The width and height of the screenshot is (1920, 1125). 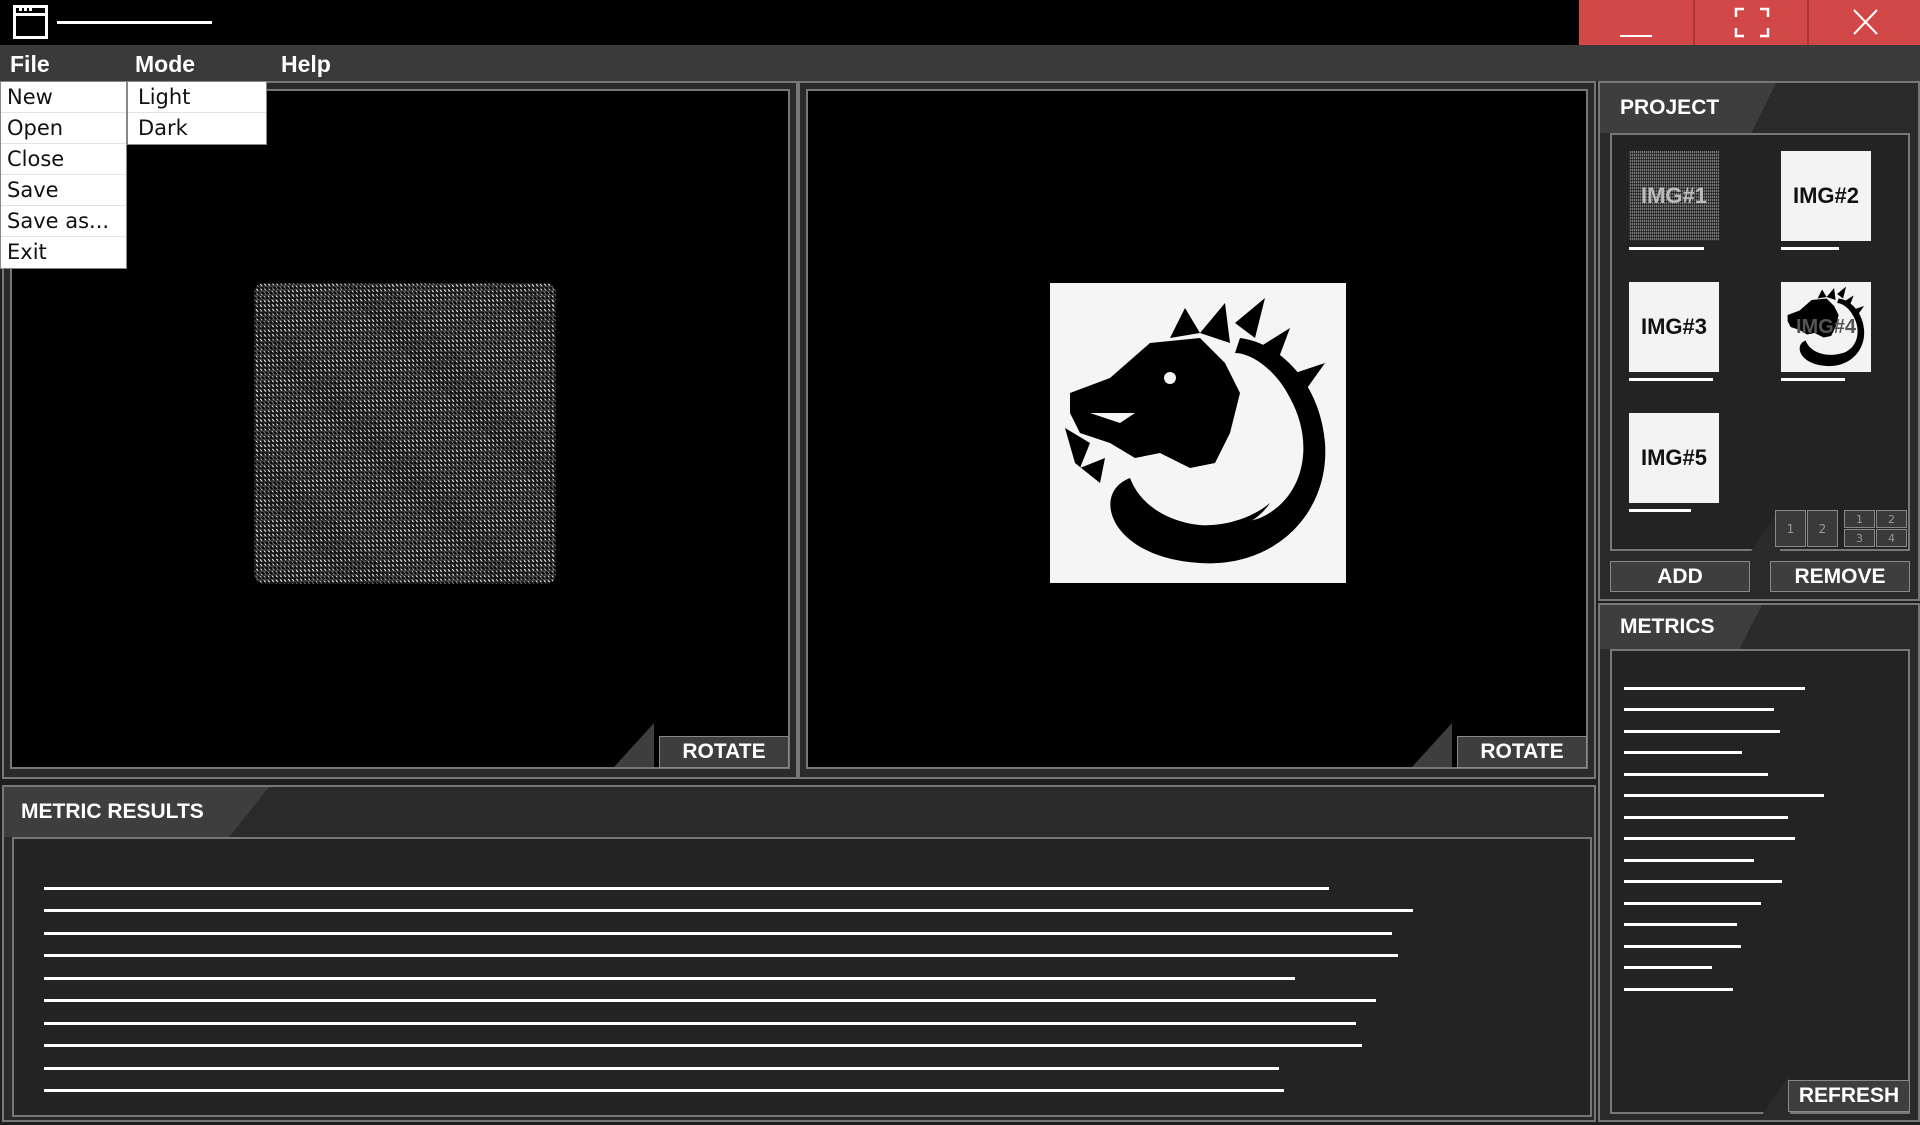 I want to click on layout-grid-cell: 2, so click(x=1891, y=519).